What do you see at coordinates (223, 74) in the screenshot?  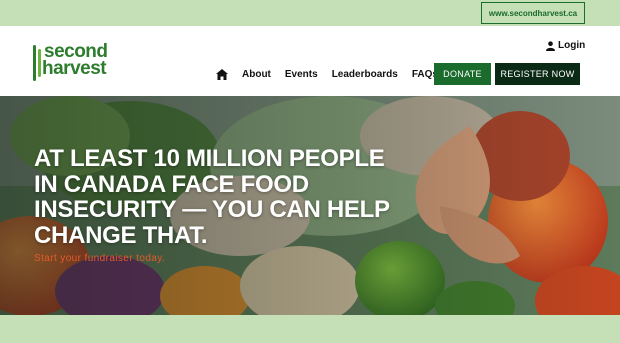 I see `home-icon` at bounding box center [223, 74].